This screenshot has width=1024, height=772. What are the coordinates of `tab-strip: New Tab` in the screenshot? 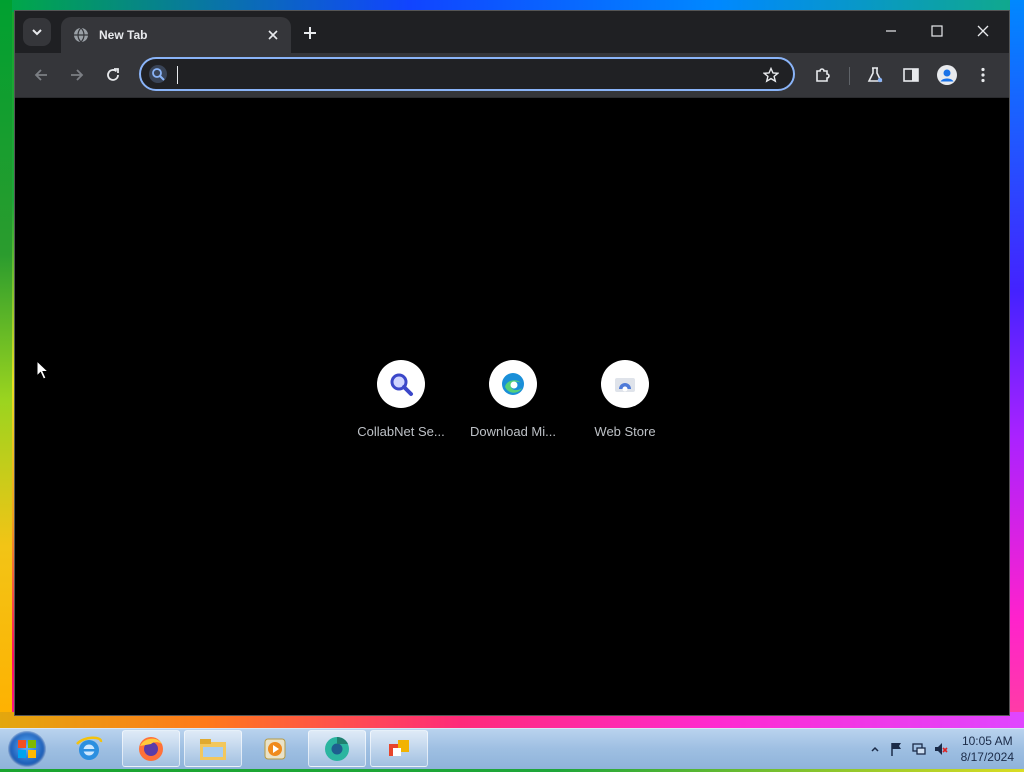 It's located at (512, 32).